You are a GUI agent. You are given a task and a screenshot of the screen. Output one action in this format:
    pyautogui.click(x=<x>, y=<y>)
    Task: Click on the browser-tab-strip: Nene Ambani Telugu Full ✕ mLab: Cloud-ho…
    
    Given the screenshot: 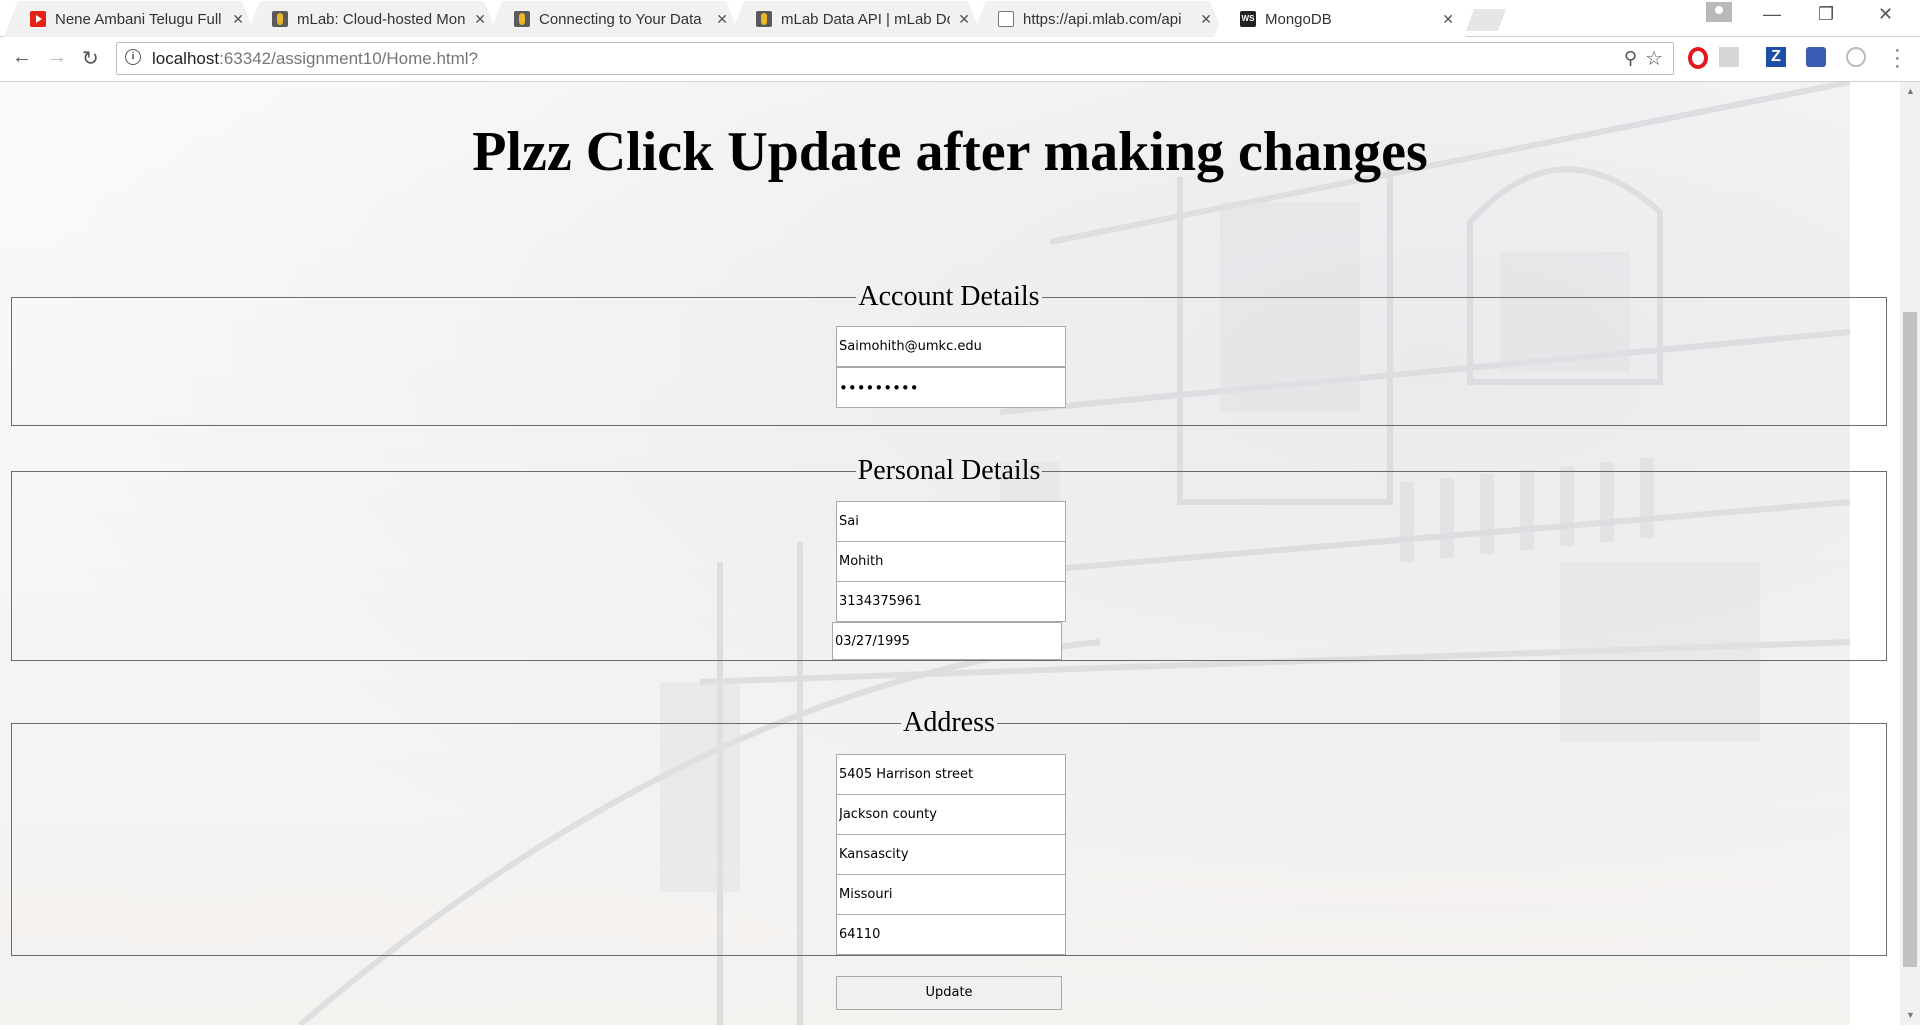 What is the action you would take?
    pyautogui.click(x=960, y=18)
    